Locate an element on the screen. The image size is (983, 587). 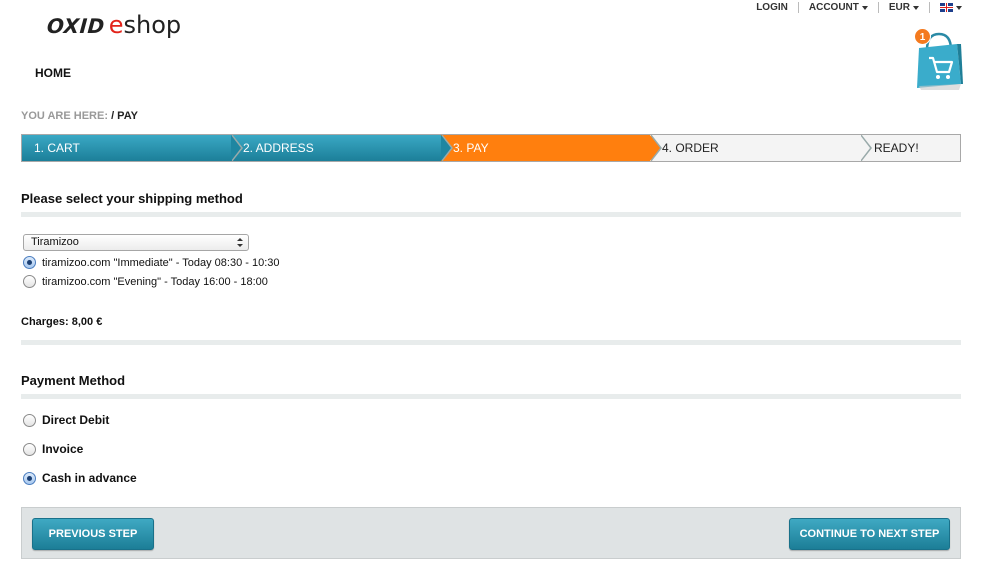
payment-option-label: Invoice is located at coordinates (63, 449).